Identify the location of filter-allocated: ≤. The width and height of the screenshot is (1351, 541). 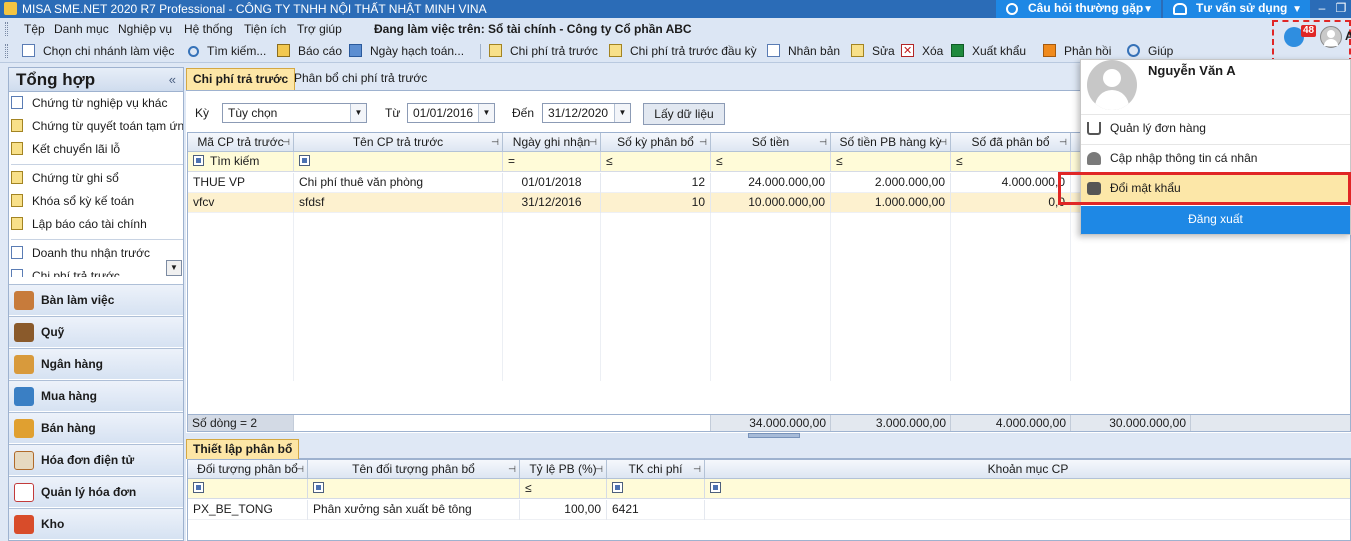
(1011, 162).